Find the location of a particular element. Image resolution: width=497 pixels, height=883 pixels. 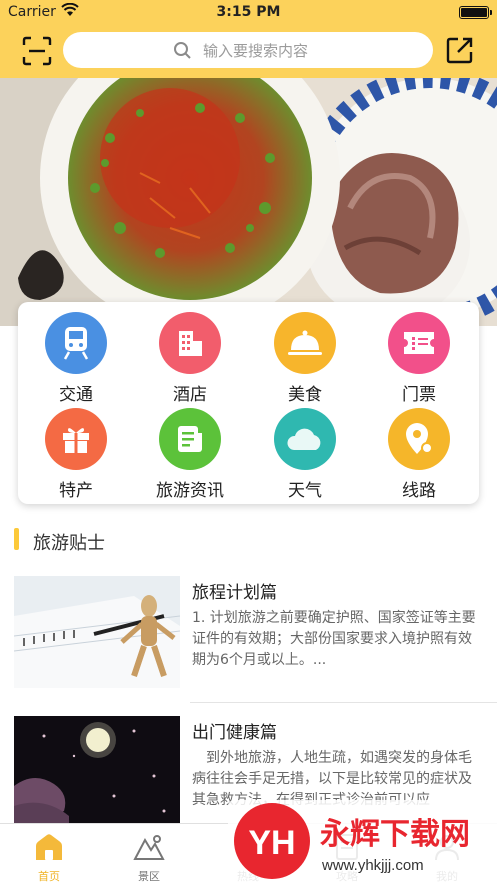

article-title: 旅程计划篇 is located at coordinates (234, 593).